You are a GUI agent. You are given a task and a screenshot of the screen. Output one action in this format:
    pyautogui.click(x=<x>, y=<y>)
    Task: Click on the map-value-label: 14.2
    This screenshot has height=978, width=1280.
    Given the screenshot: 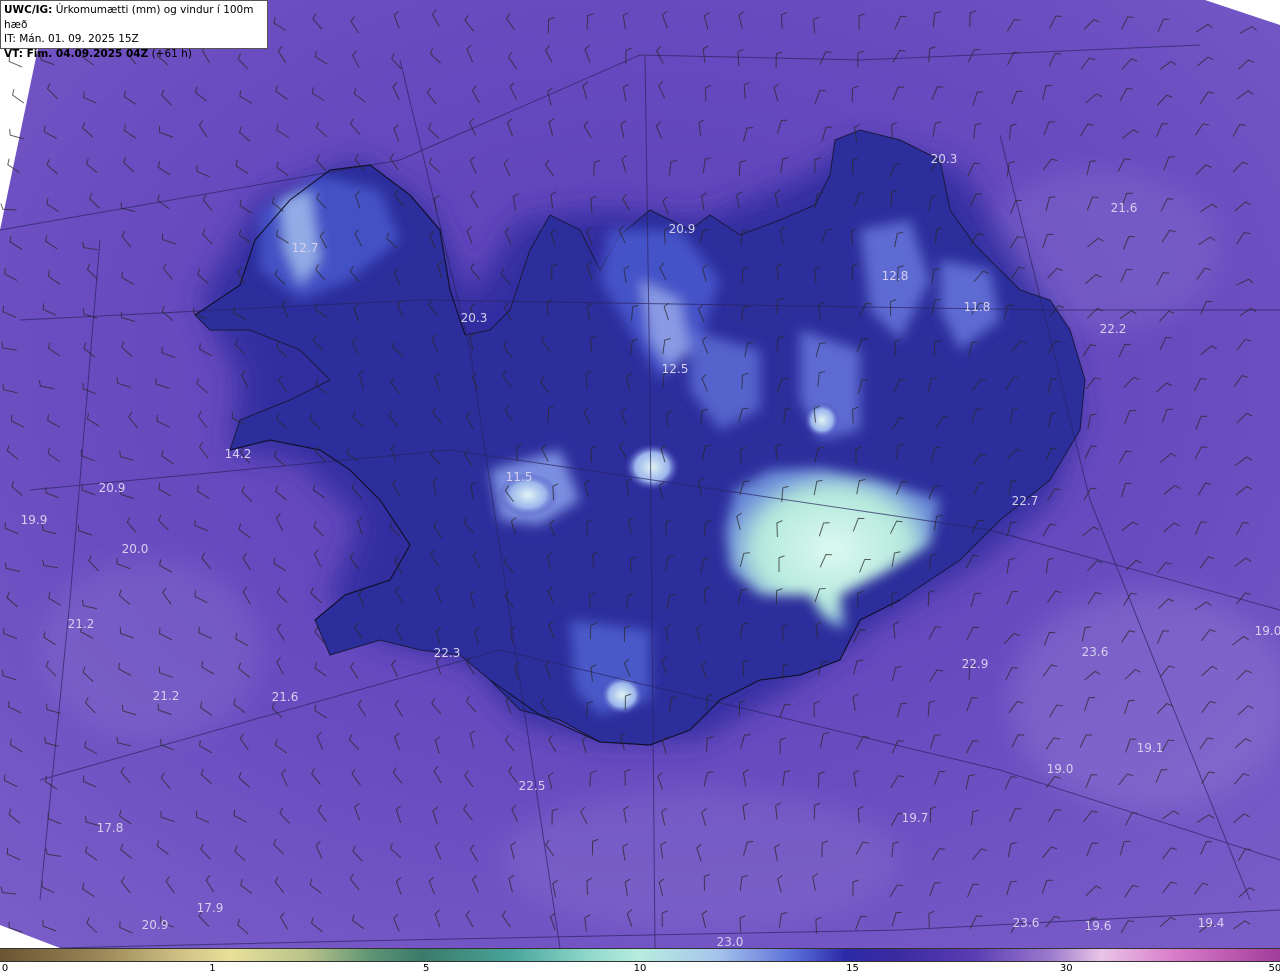 What is the action you would take?
    pyautogui.click(x=238, y=454)
    